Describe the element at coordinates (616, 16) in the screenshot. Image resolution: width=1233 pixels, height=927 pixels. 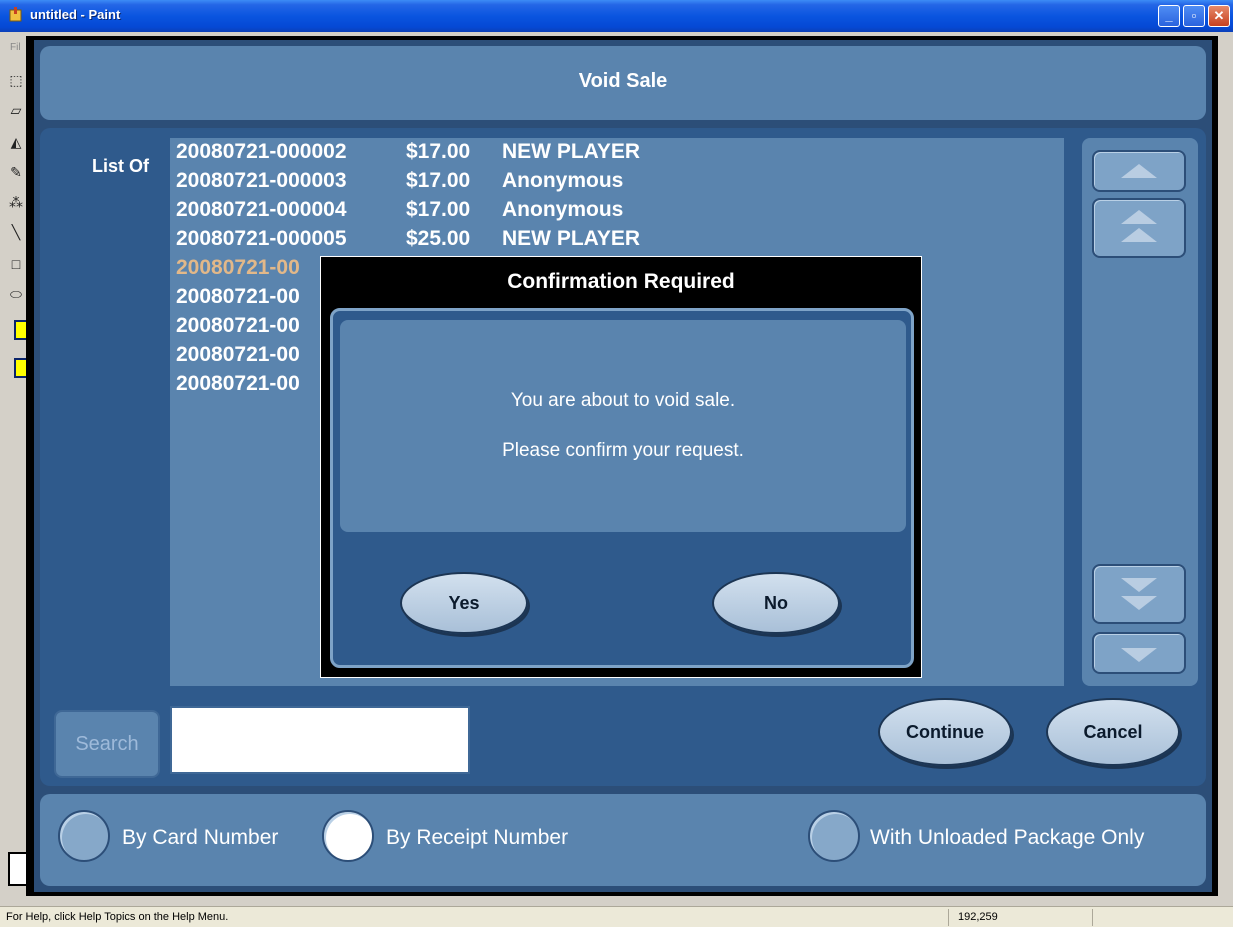
I see `title-bar: untitled - Paint _ ▫ ✕` at that location.